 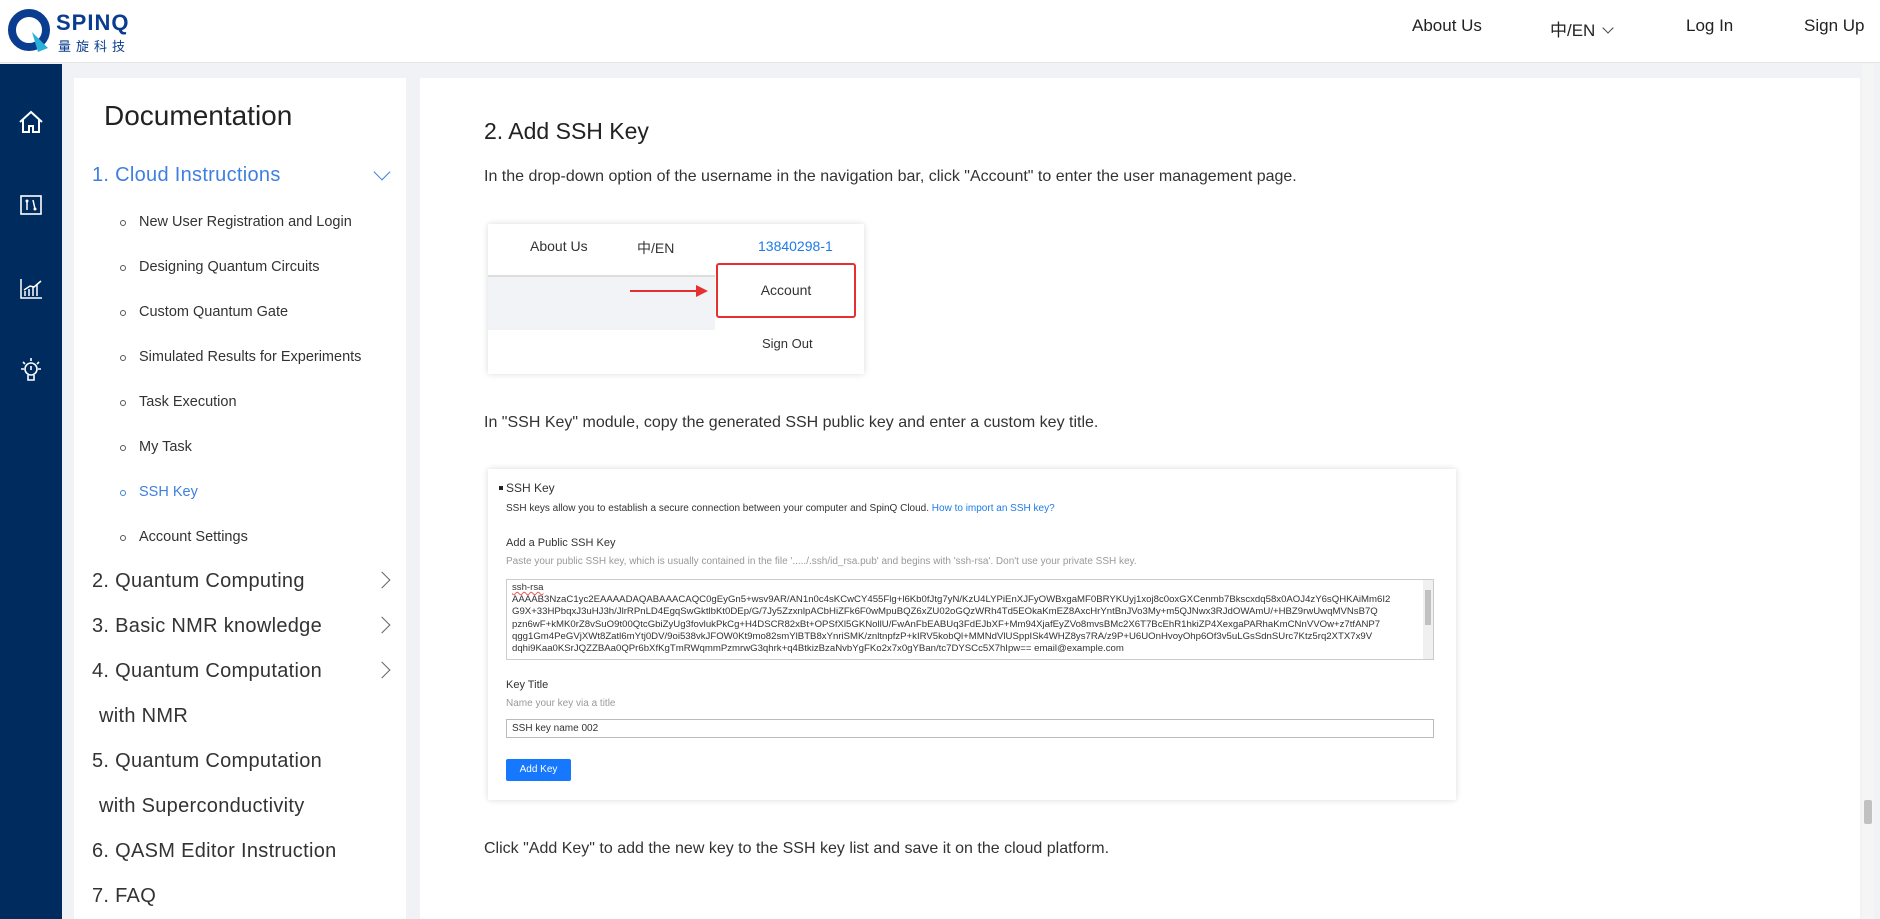 What do you see at coordinates (165, 447) in the screenshot?
I see `doc-item-my-task: My Task` at bounding box center [165, 447].